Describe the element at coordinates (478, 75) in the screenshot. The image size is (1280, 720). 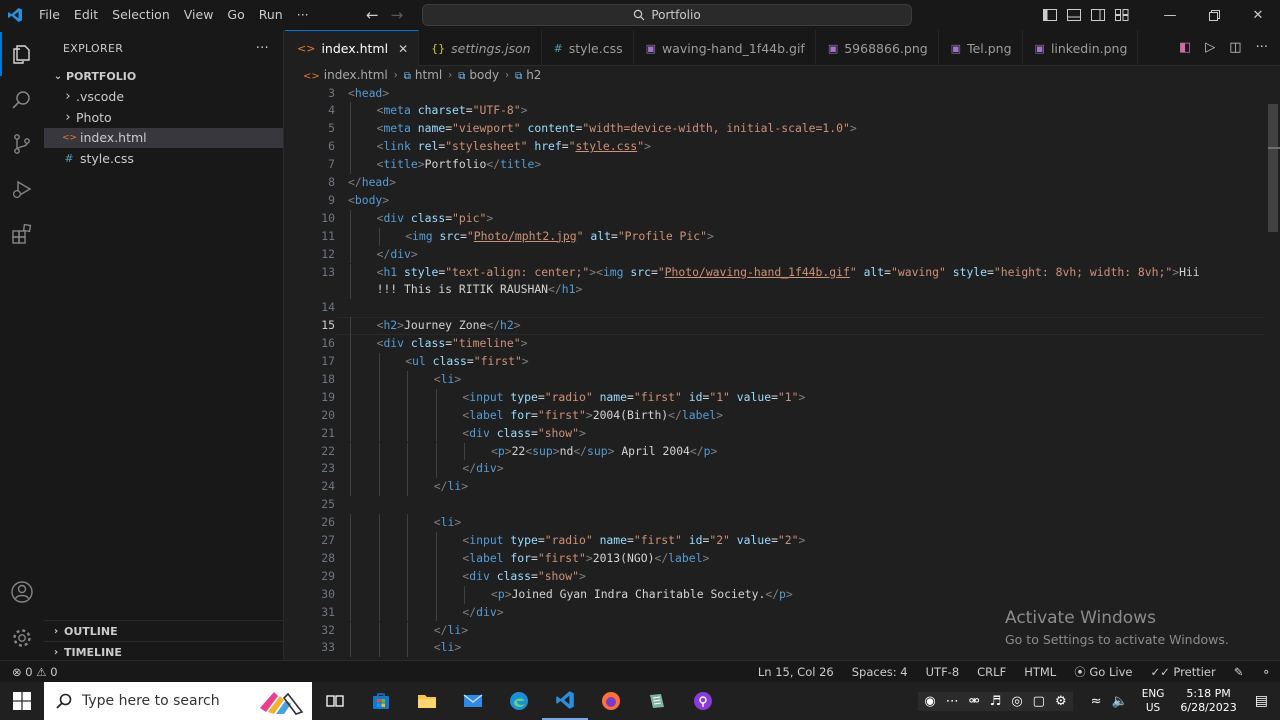
I see `breadcrumb-item: ⧉ body` at that location.